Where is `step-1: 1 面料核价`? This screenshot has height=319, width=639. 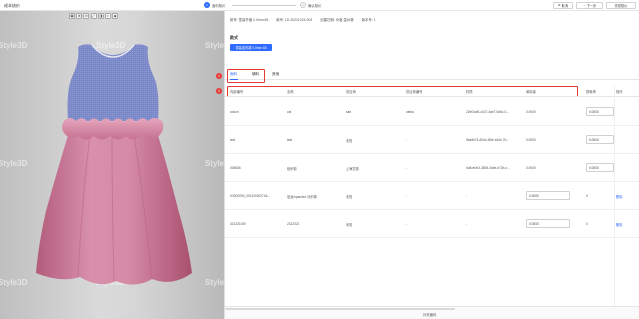 step-1: 1 面料核价 is located at coordinates (215, 5).